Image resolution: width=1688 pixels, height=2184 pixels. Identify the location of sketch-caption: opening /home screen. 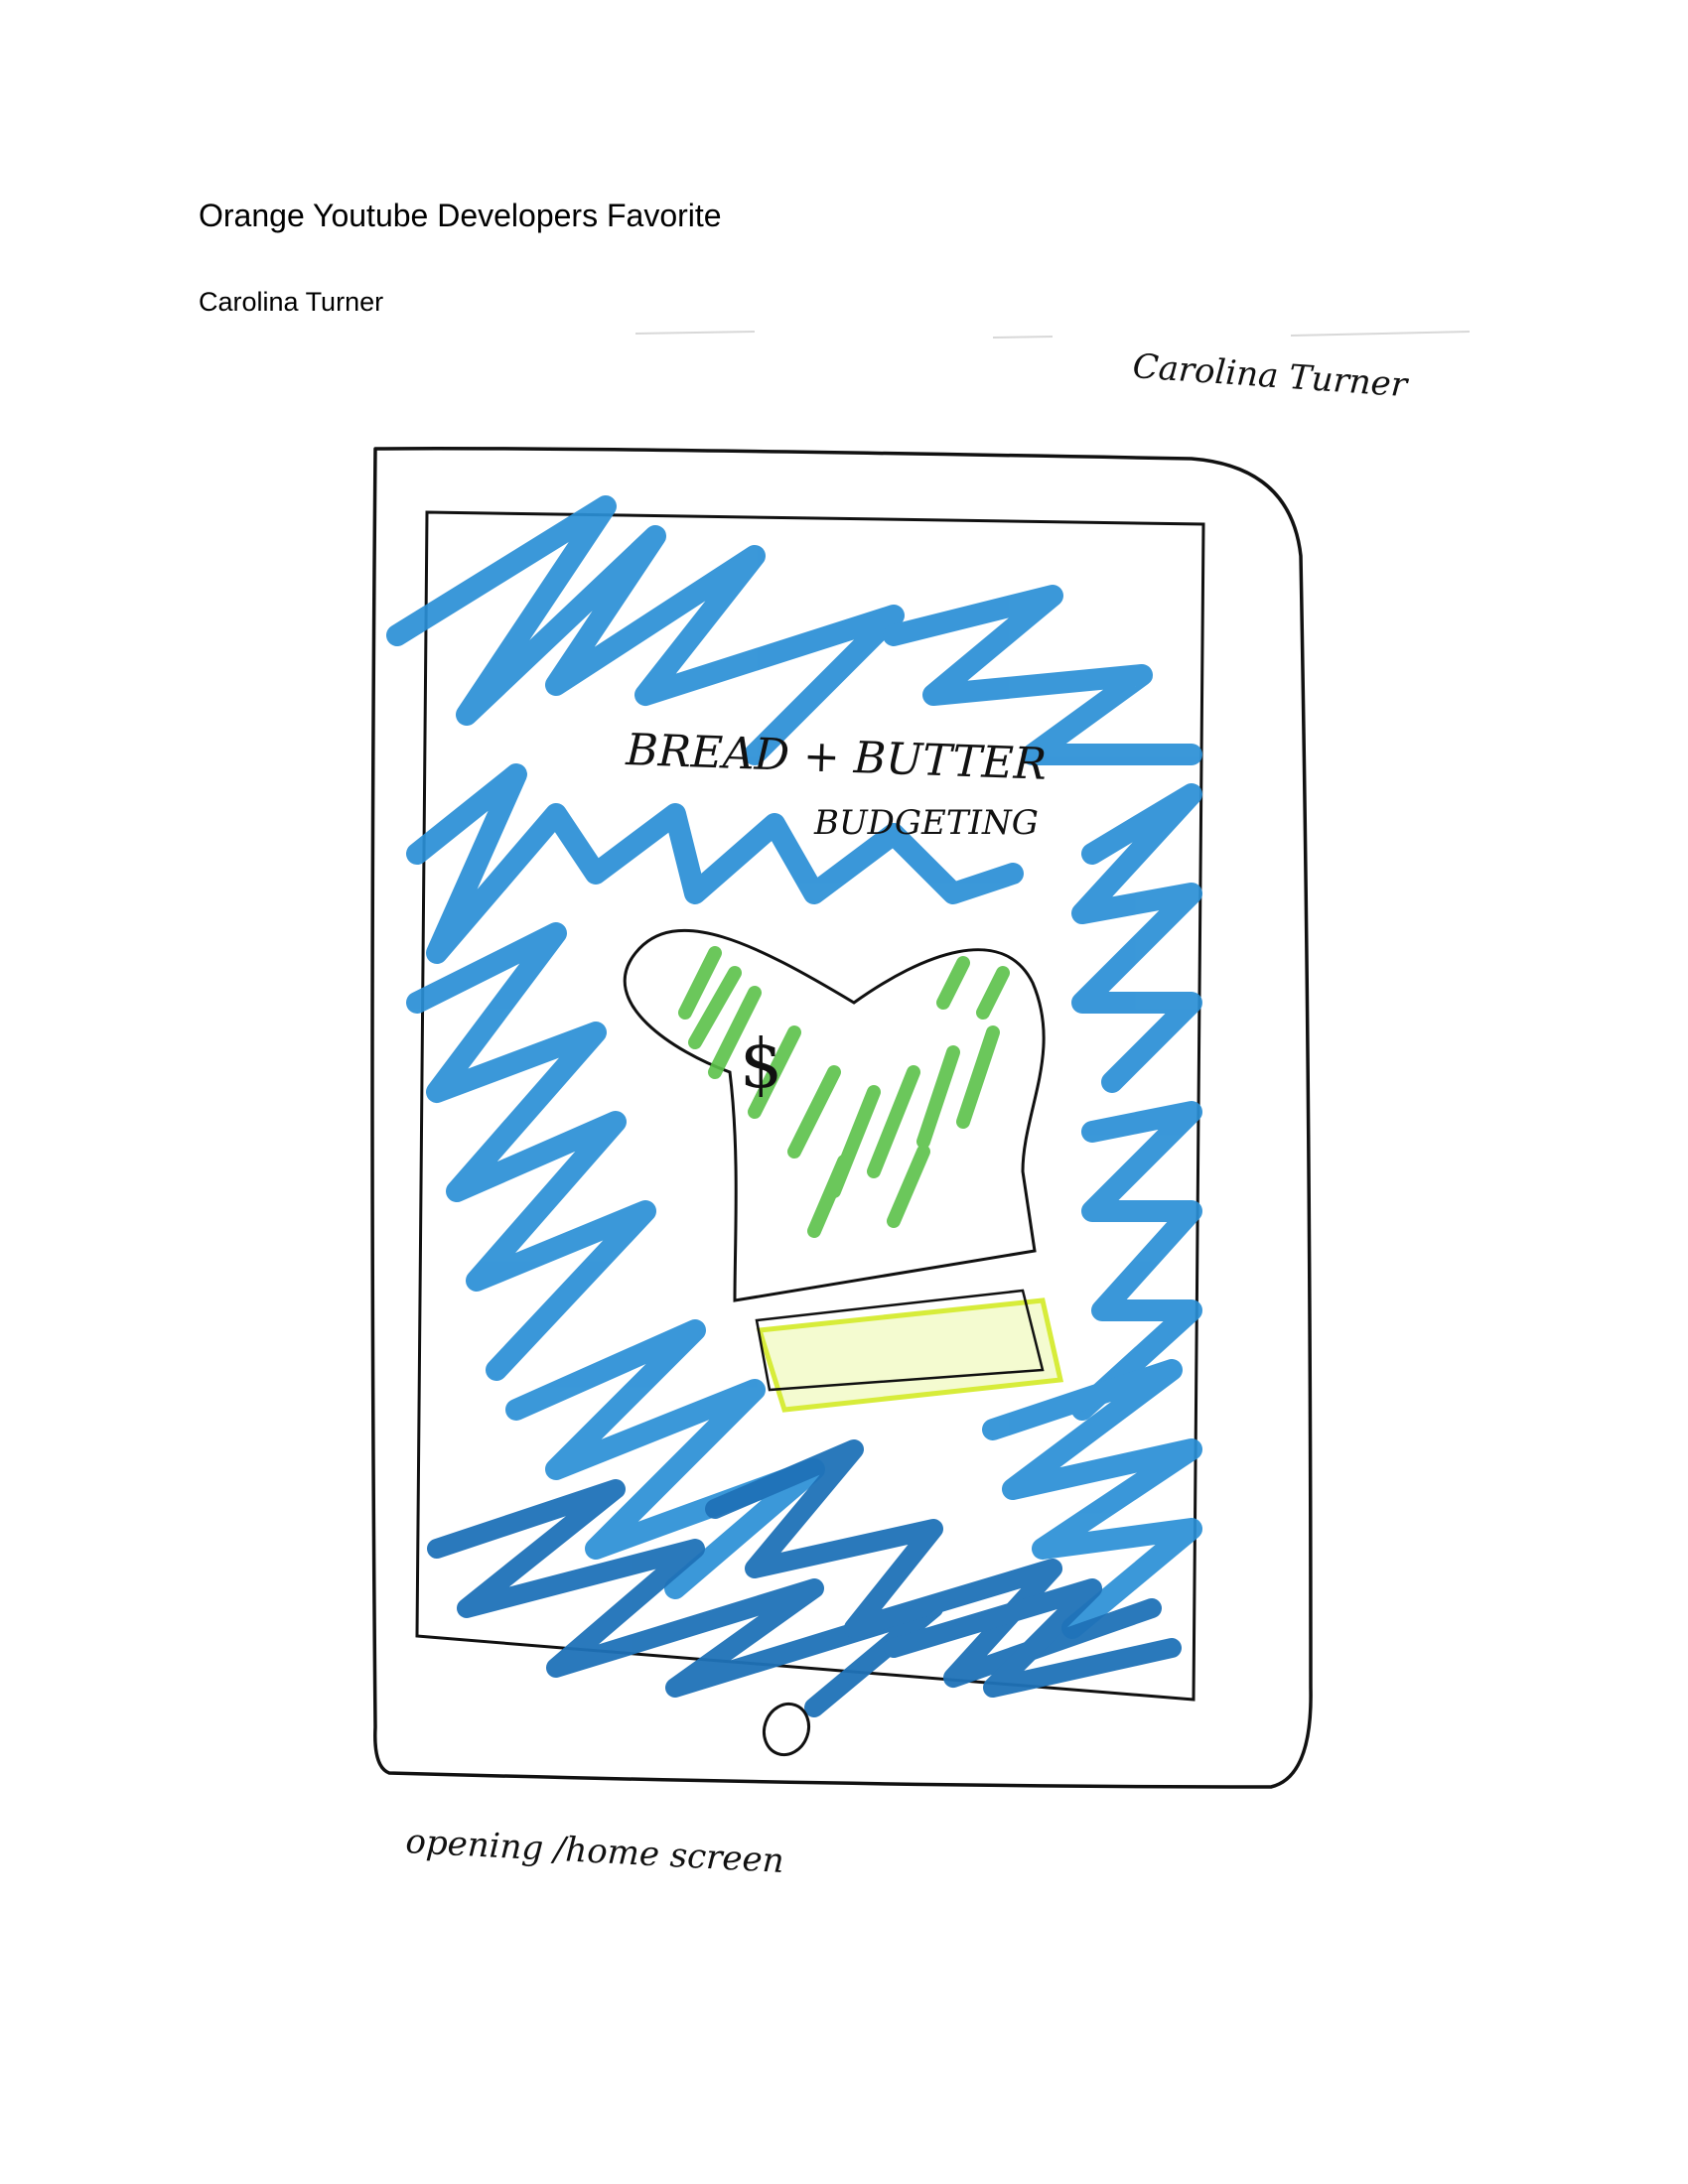
(595, 1851).